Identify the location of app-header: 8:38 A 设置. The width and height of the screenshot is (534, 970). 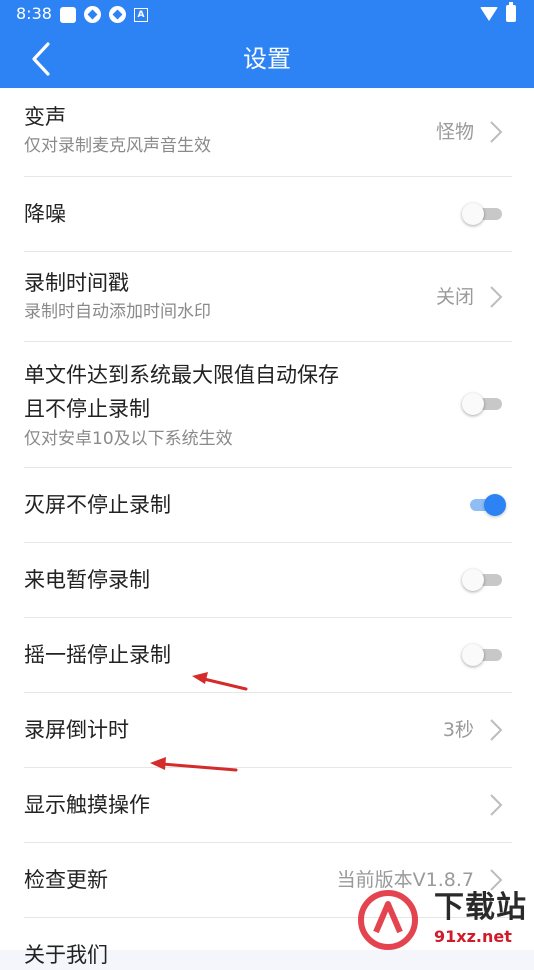
(267, 44).